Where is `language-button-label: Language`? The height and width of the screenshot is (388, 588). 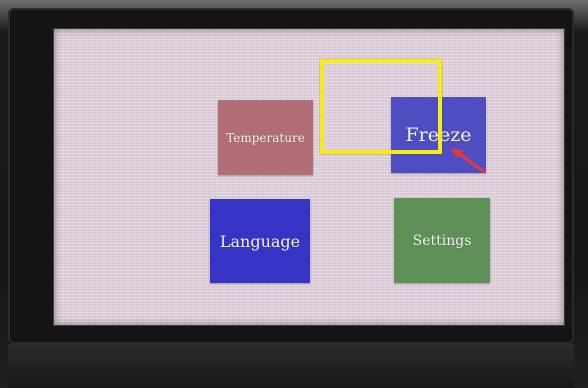
language-button-label: Language is located at coordinates (260, 241).